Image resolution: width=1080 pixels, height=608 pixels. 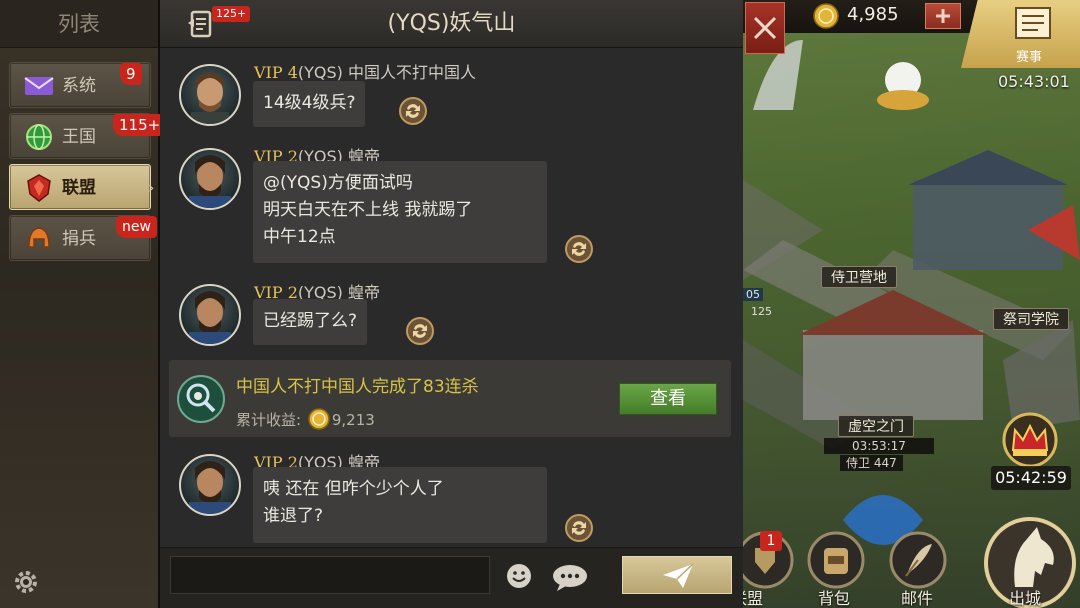 What do you see at coordinates (1029, 57) in the screenshot?
I see `tournament-label: 赛事` at bounding box center [1029, 57].